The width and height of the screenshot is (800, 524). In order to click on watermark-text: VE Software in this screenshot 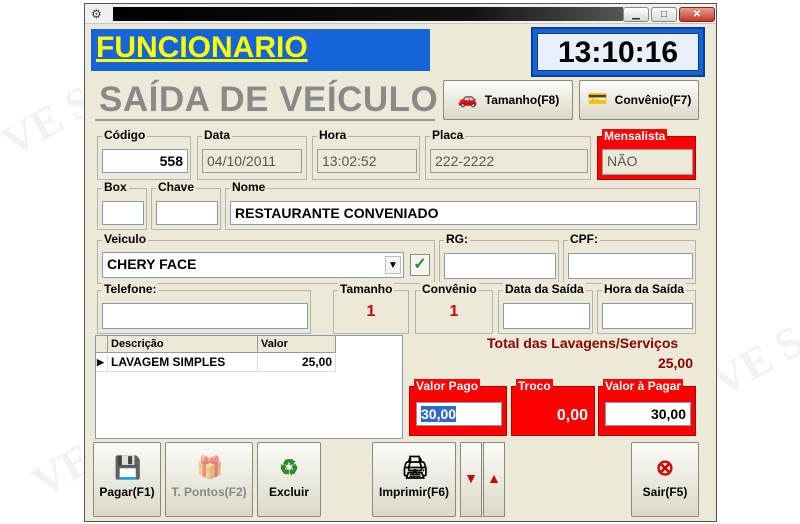, I will do `click(751, 325)`.